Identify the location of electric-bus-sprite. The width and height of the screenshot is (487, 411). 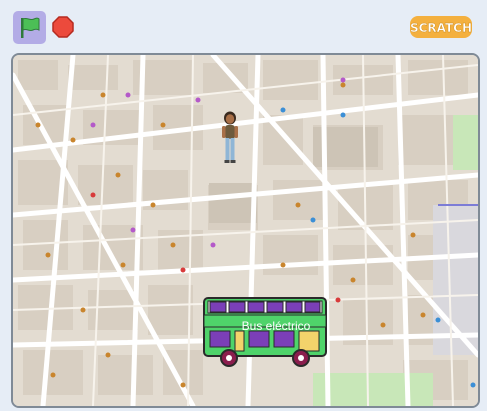
(266, 333).